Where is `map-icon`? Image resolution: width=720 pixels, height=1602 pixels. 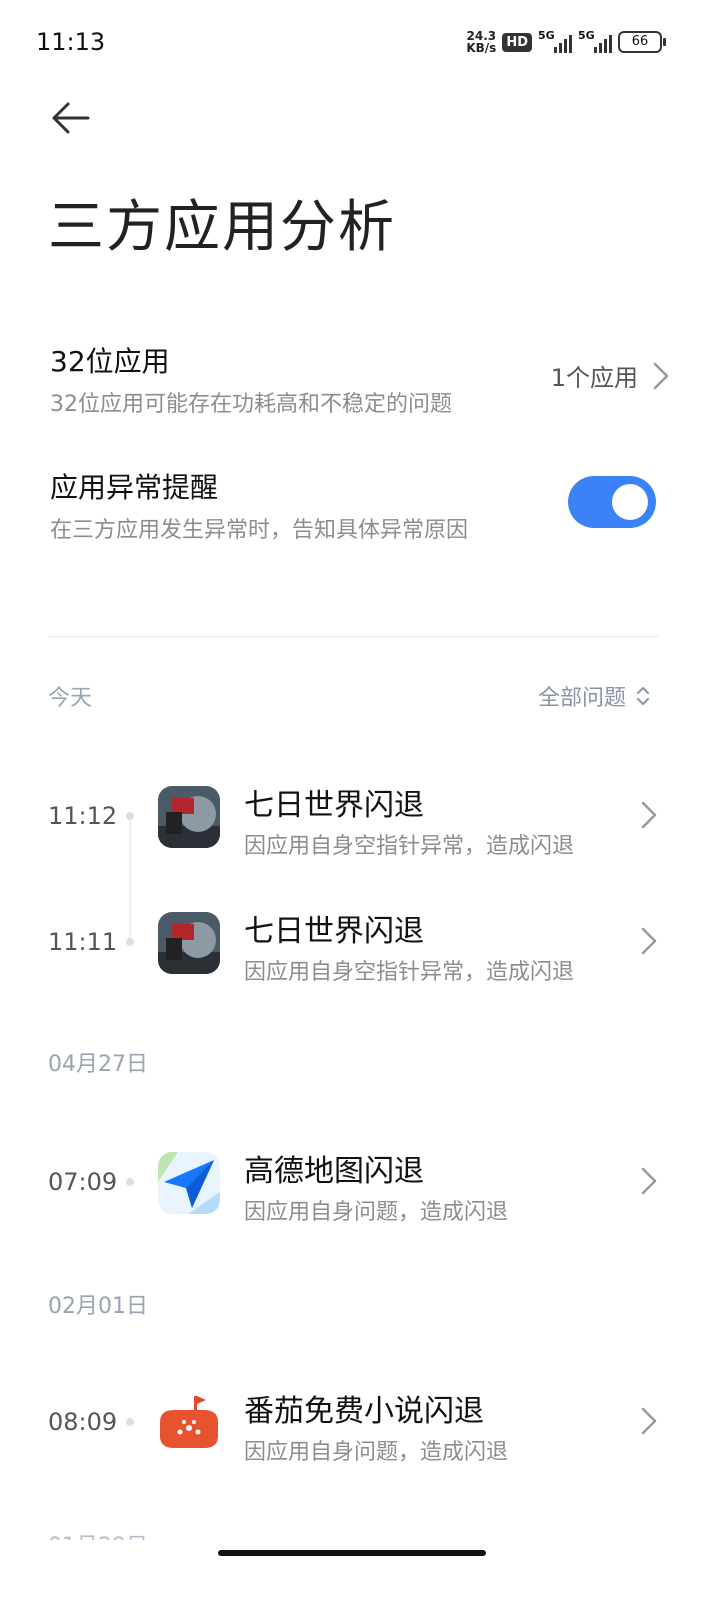
map-icon is located at coordinates (189, 1183).